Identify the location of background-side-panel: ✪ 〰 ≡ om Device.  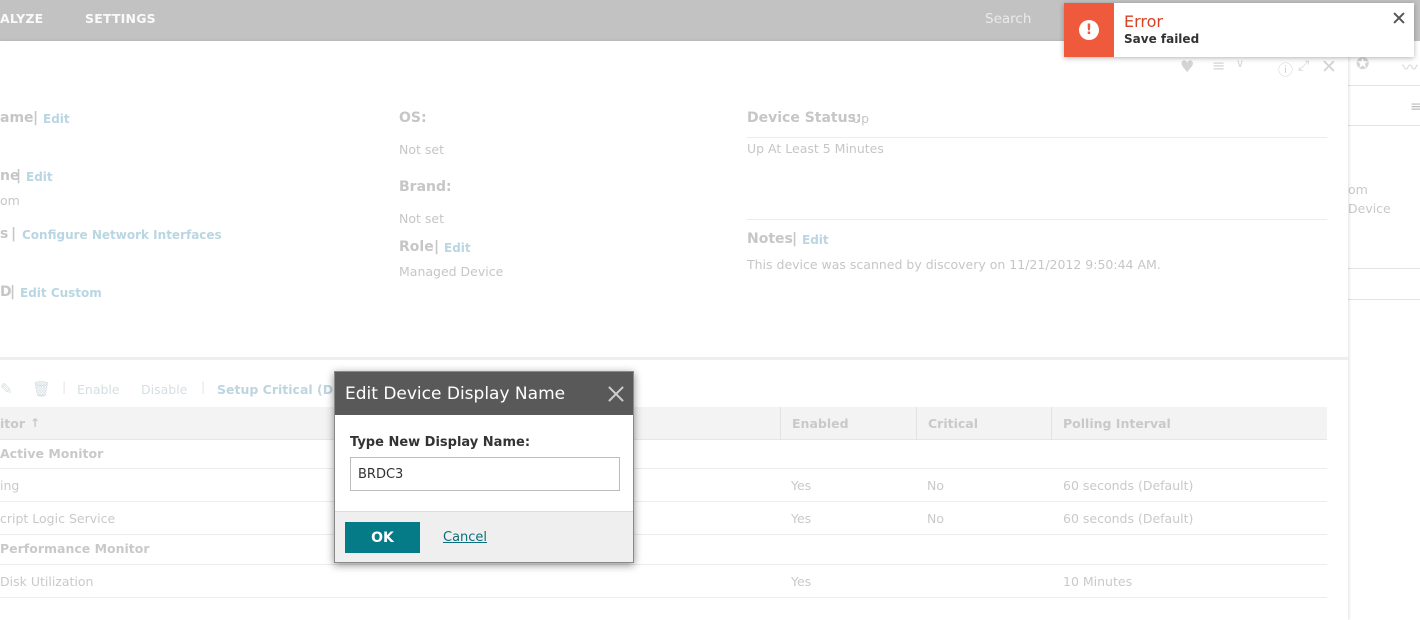
(1384, 330).